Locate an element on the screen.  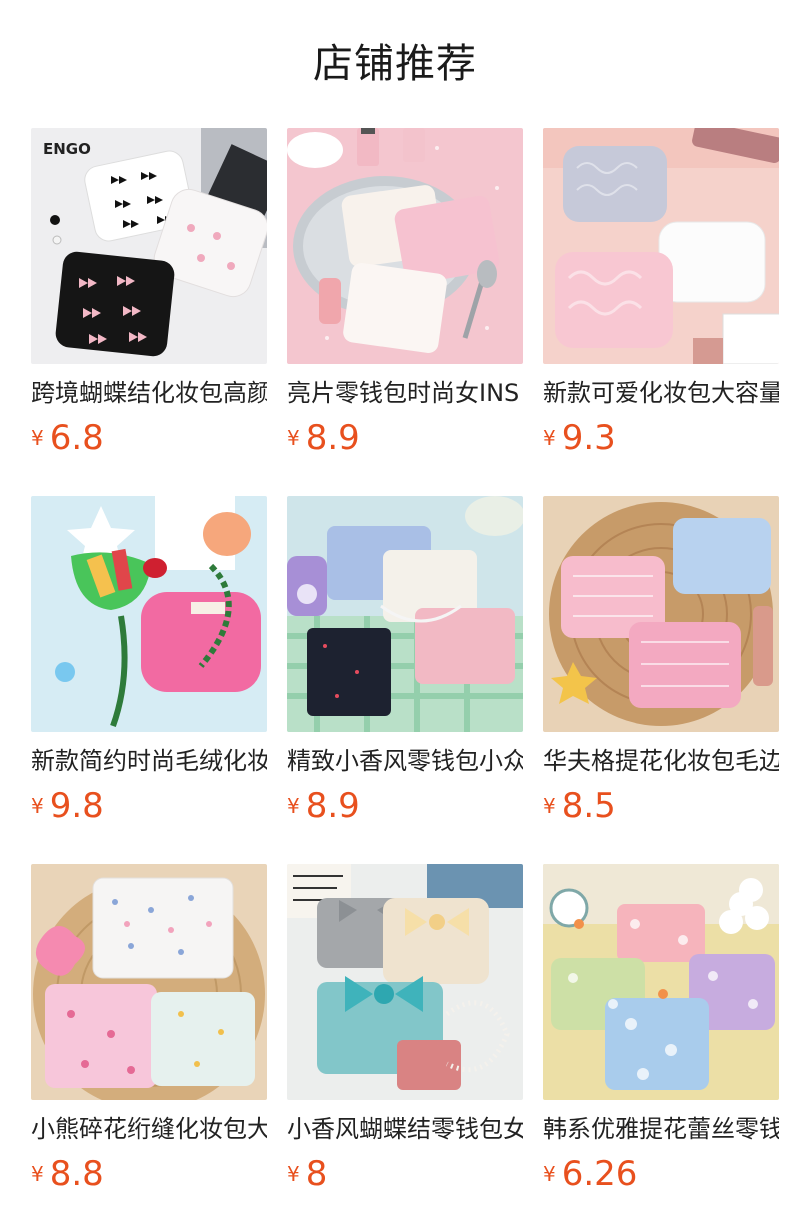
product-price: ¥6.8 is located at coordinates (67, 438).